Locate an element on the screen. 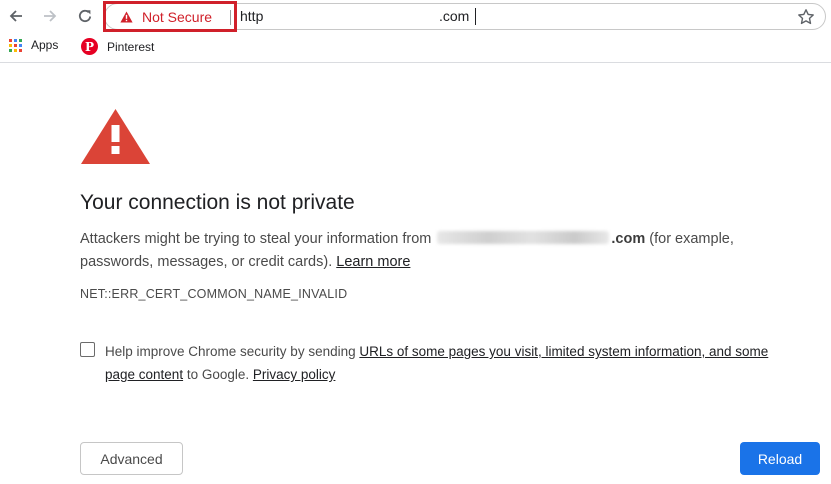 Image resolution: width=831 pixels, height=484 pixels. reload-button: Reload is located at coordinates (780, 458).